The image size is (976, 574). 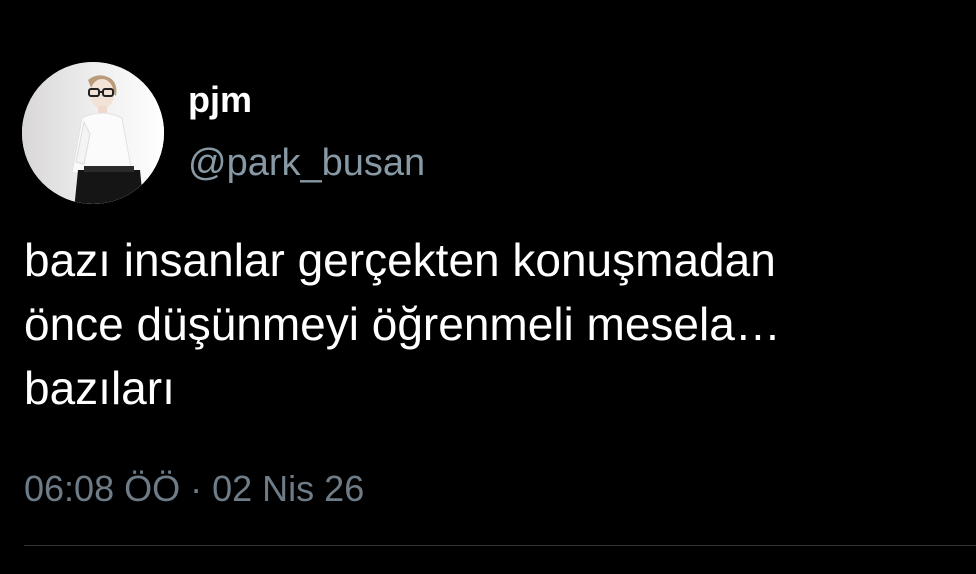 I want to click on tweet-header: pjm @park_busan, so click(x=223, y=133).